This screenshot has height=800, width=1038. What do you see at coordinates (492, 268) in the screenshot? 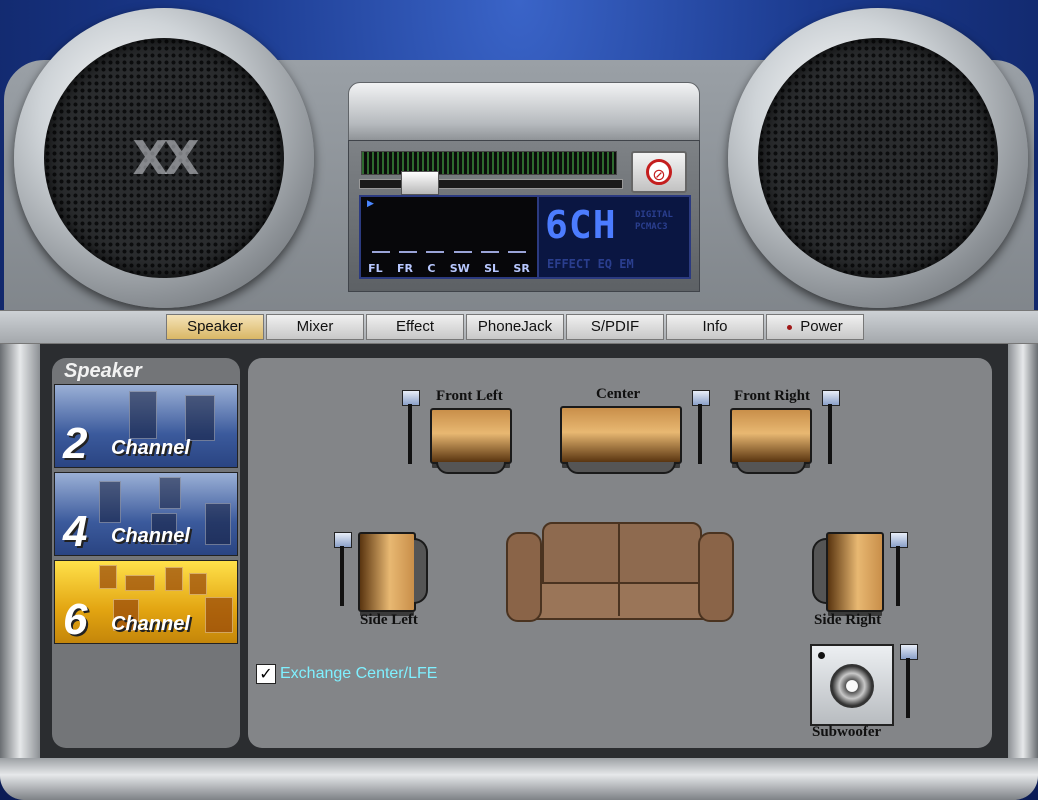
I see `channel-label-sl: SL` at bounding box center [492, 268].